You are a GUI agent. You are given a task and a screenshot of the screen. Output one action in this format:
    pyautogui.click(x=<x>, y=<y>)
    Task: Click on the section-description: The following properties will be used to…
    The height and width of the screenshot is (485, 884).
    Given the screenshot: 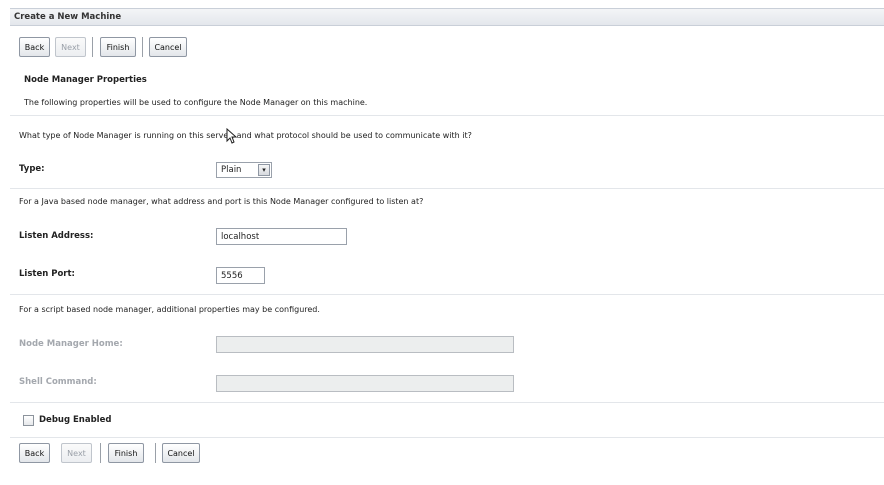 What is the action you would take?
    pyautogui.click(x=196, y=102)
    